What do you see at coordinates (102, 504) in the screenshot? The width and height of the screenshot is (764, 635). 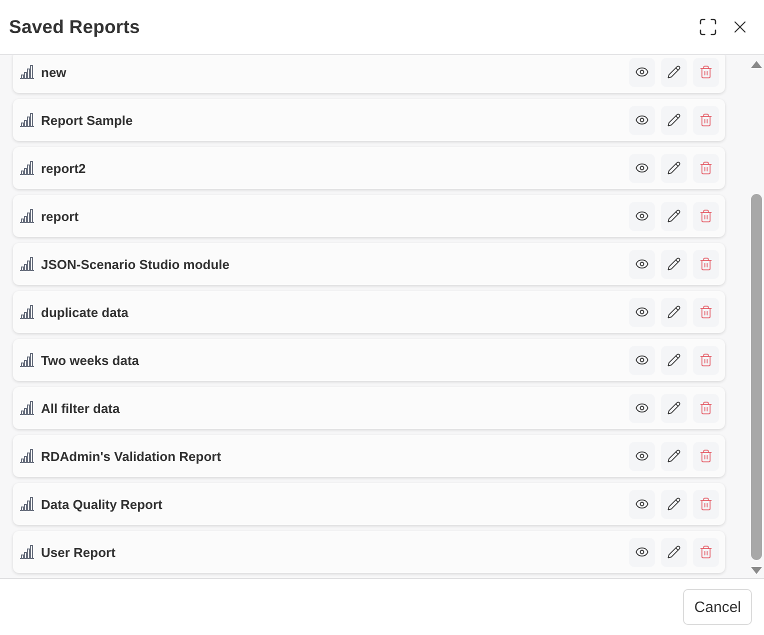 I see `report-name: Data Quality Report` at bounding box center [102, 504].